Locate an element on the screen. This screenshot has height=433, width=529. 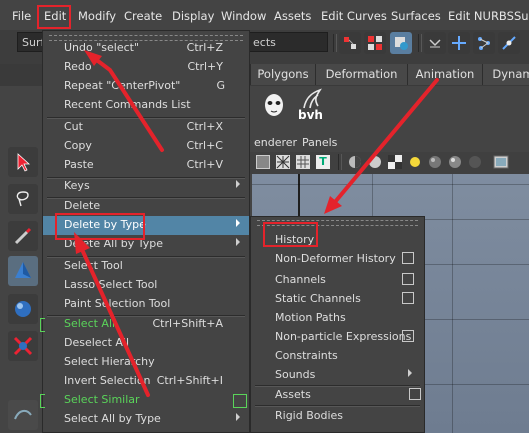
arrow-head is located at coordinates (82, 243).